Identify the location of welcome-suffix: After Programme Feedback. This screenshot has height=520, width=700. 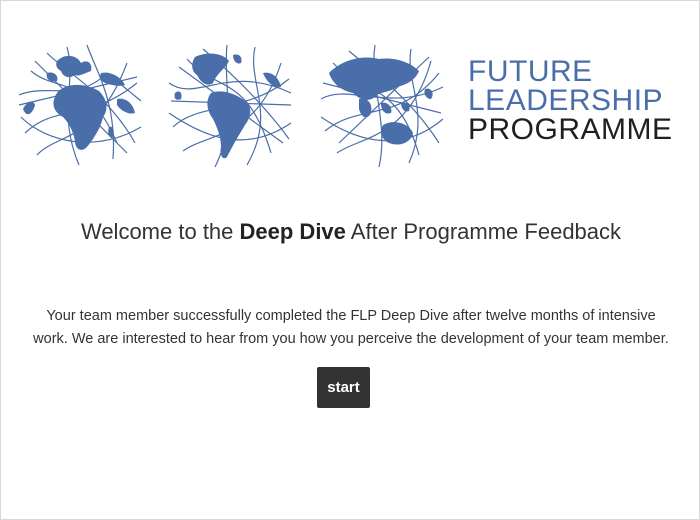
(483, 231).